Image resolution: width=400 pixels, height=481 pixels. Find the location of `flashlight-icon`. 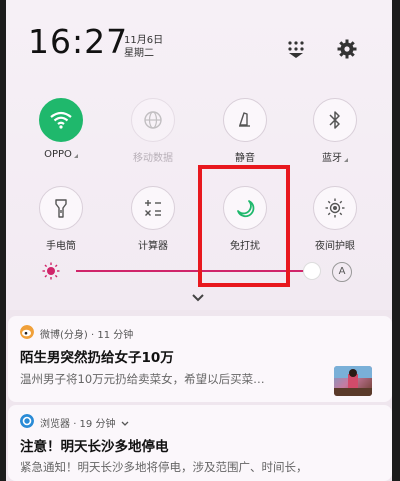

flashlight-icon is located at coordinates (61, 208).